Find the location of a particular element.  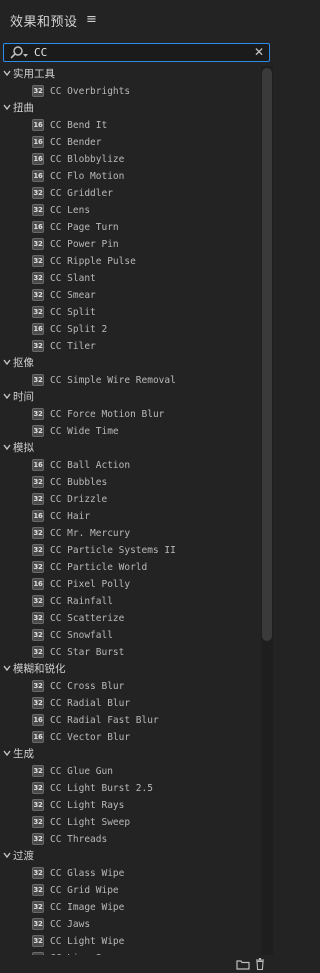

group-label: 生成 is located at coordinates (23, 754).